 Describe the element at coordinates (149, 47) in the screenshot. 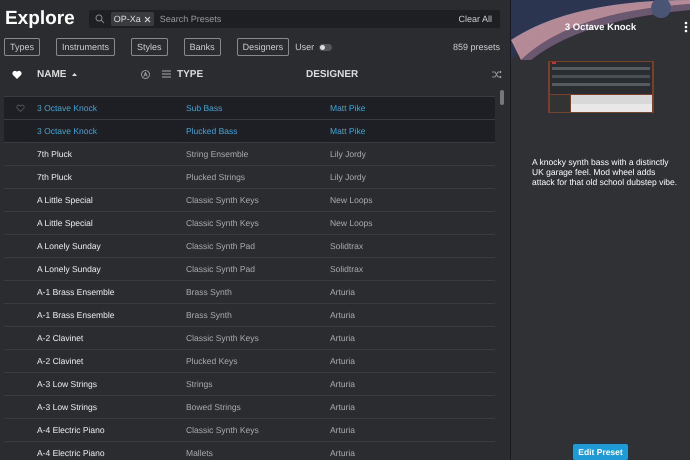

I see `filter-button: Styles` at that location.